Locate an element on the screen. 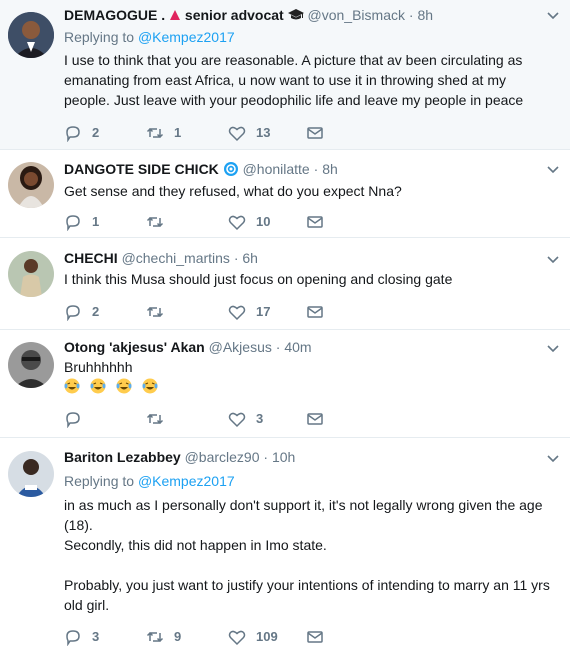 The height and width of the screenshot is (652, 570). reply-button is located at coordinates (78, 419).